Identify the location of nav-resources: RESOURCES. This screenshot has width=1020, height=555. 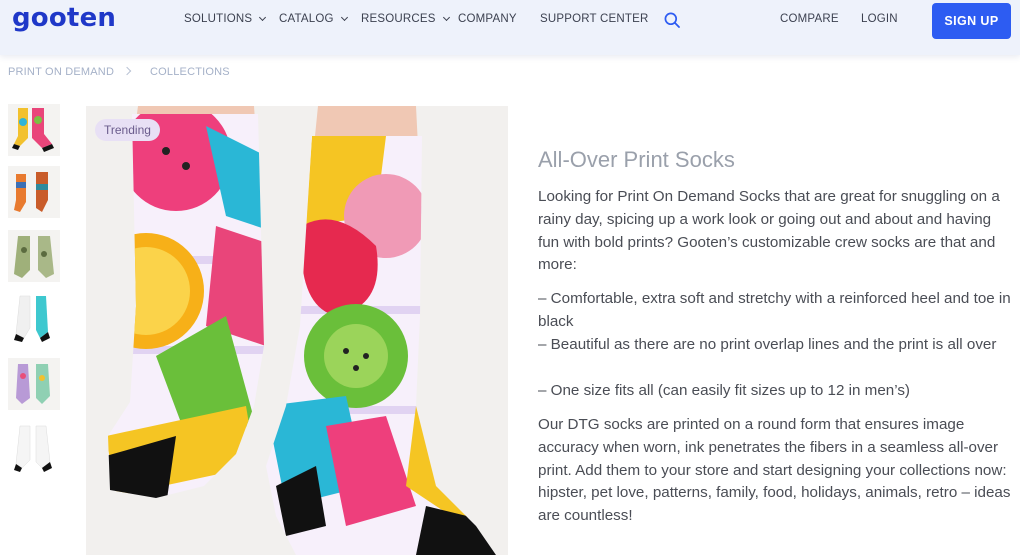
(405, 19).